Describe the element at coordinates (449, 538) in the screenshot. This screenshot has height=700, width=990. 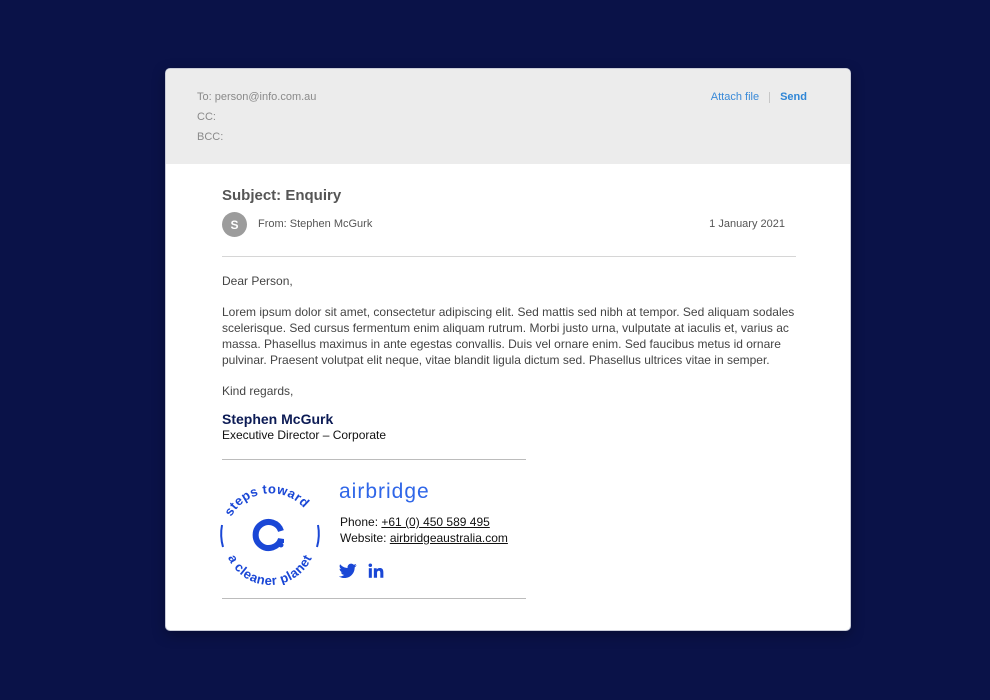
I see `website-link: airbridgeaustralia.com` at that location.